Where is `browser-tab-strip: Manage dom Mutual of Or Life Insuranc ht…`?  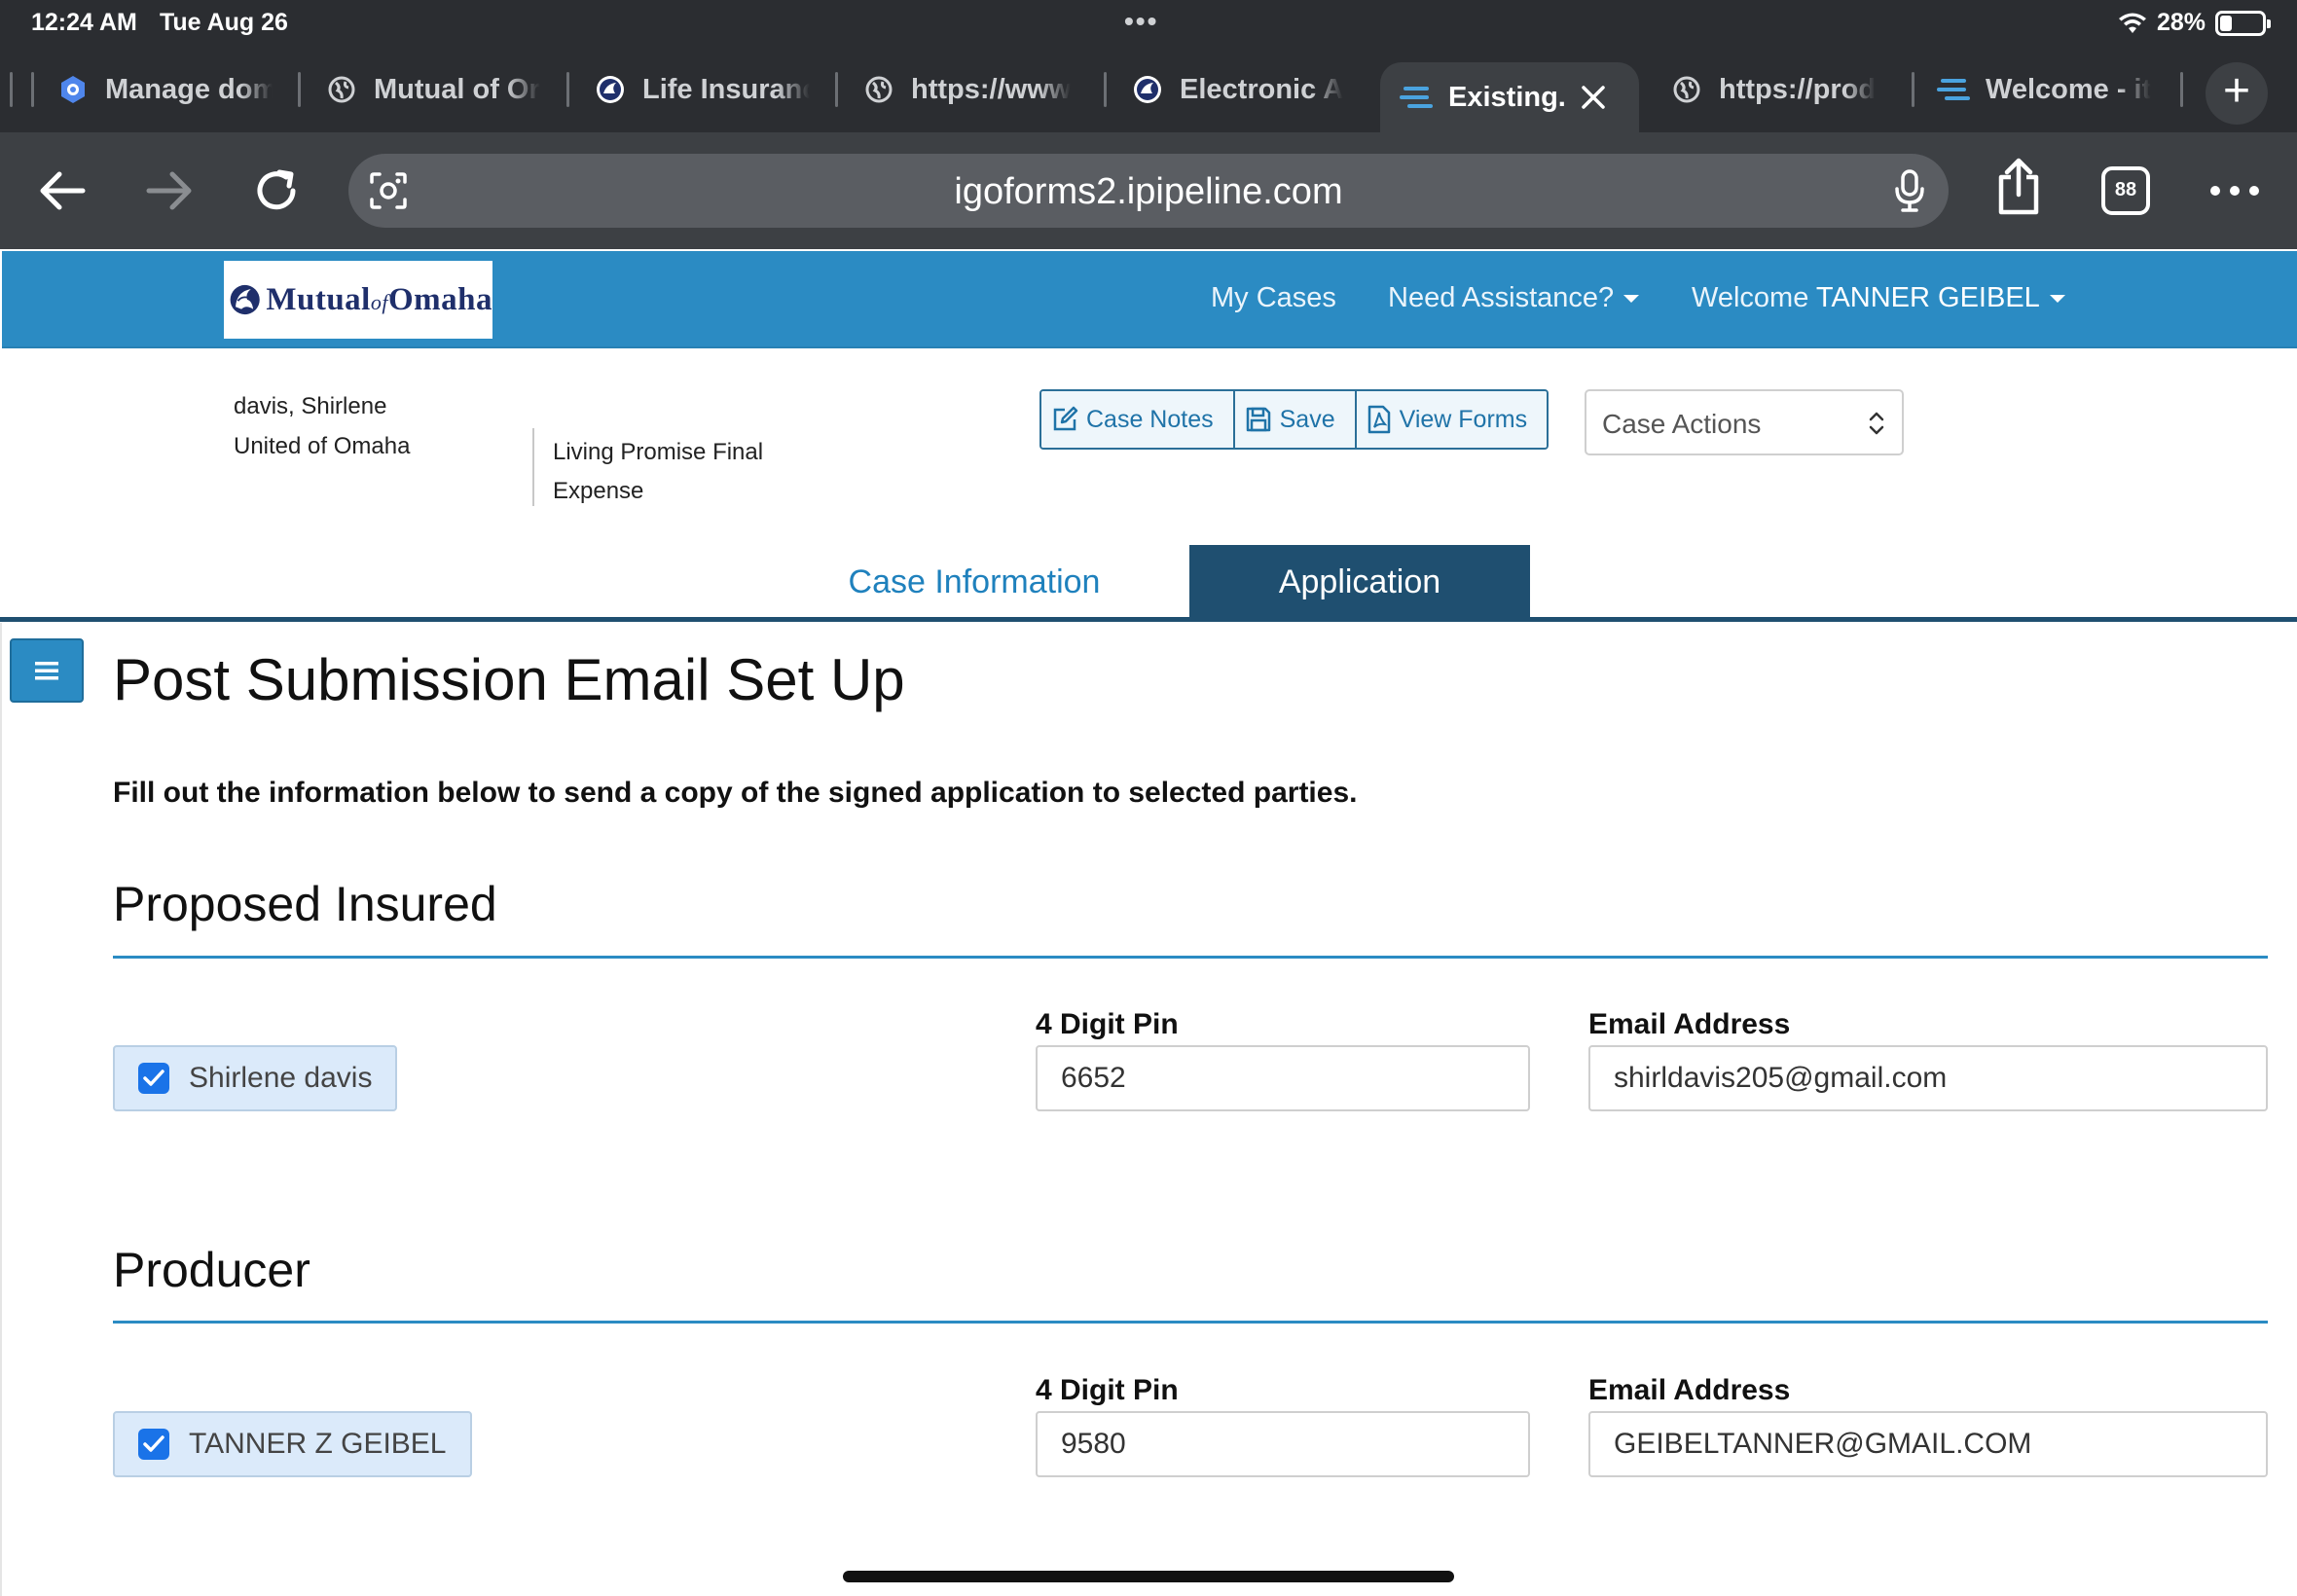 browser-tab-strip: Manage dom Mutual of Or Life Insuranc ht… is located at coordinates (1148, 89).